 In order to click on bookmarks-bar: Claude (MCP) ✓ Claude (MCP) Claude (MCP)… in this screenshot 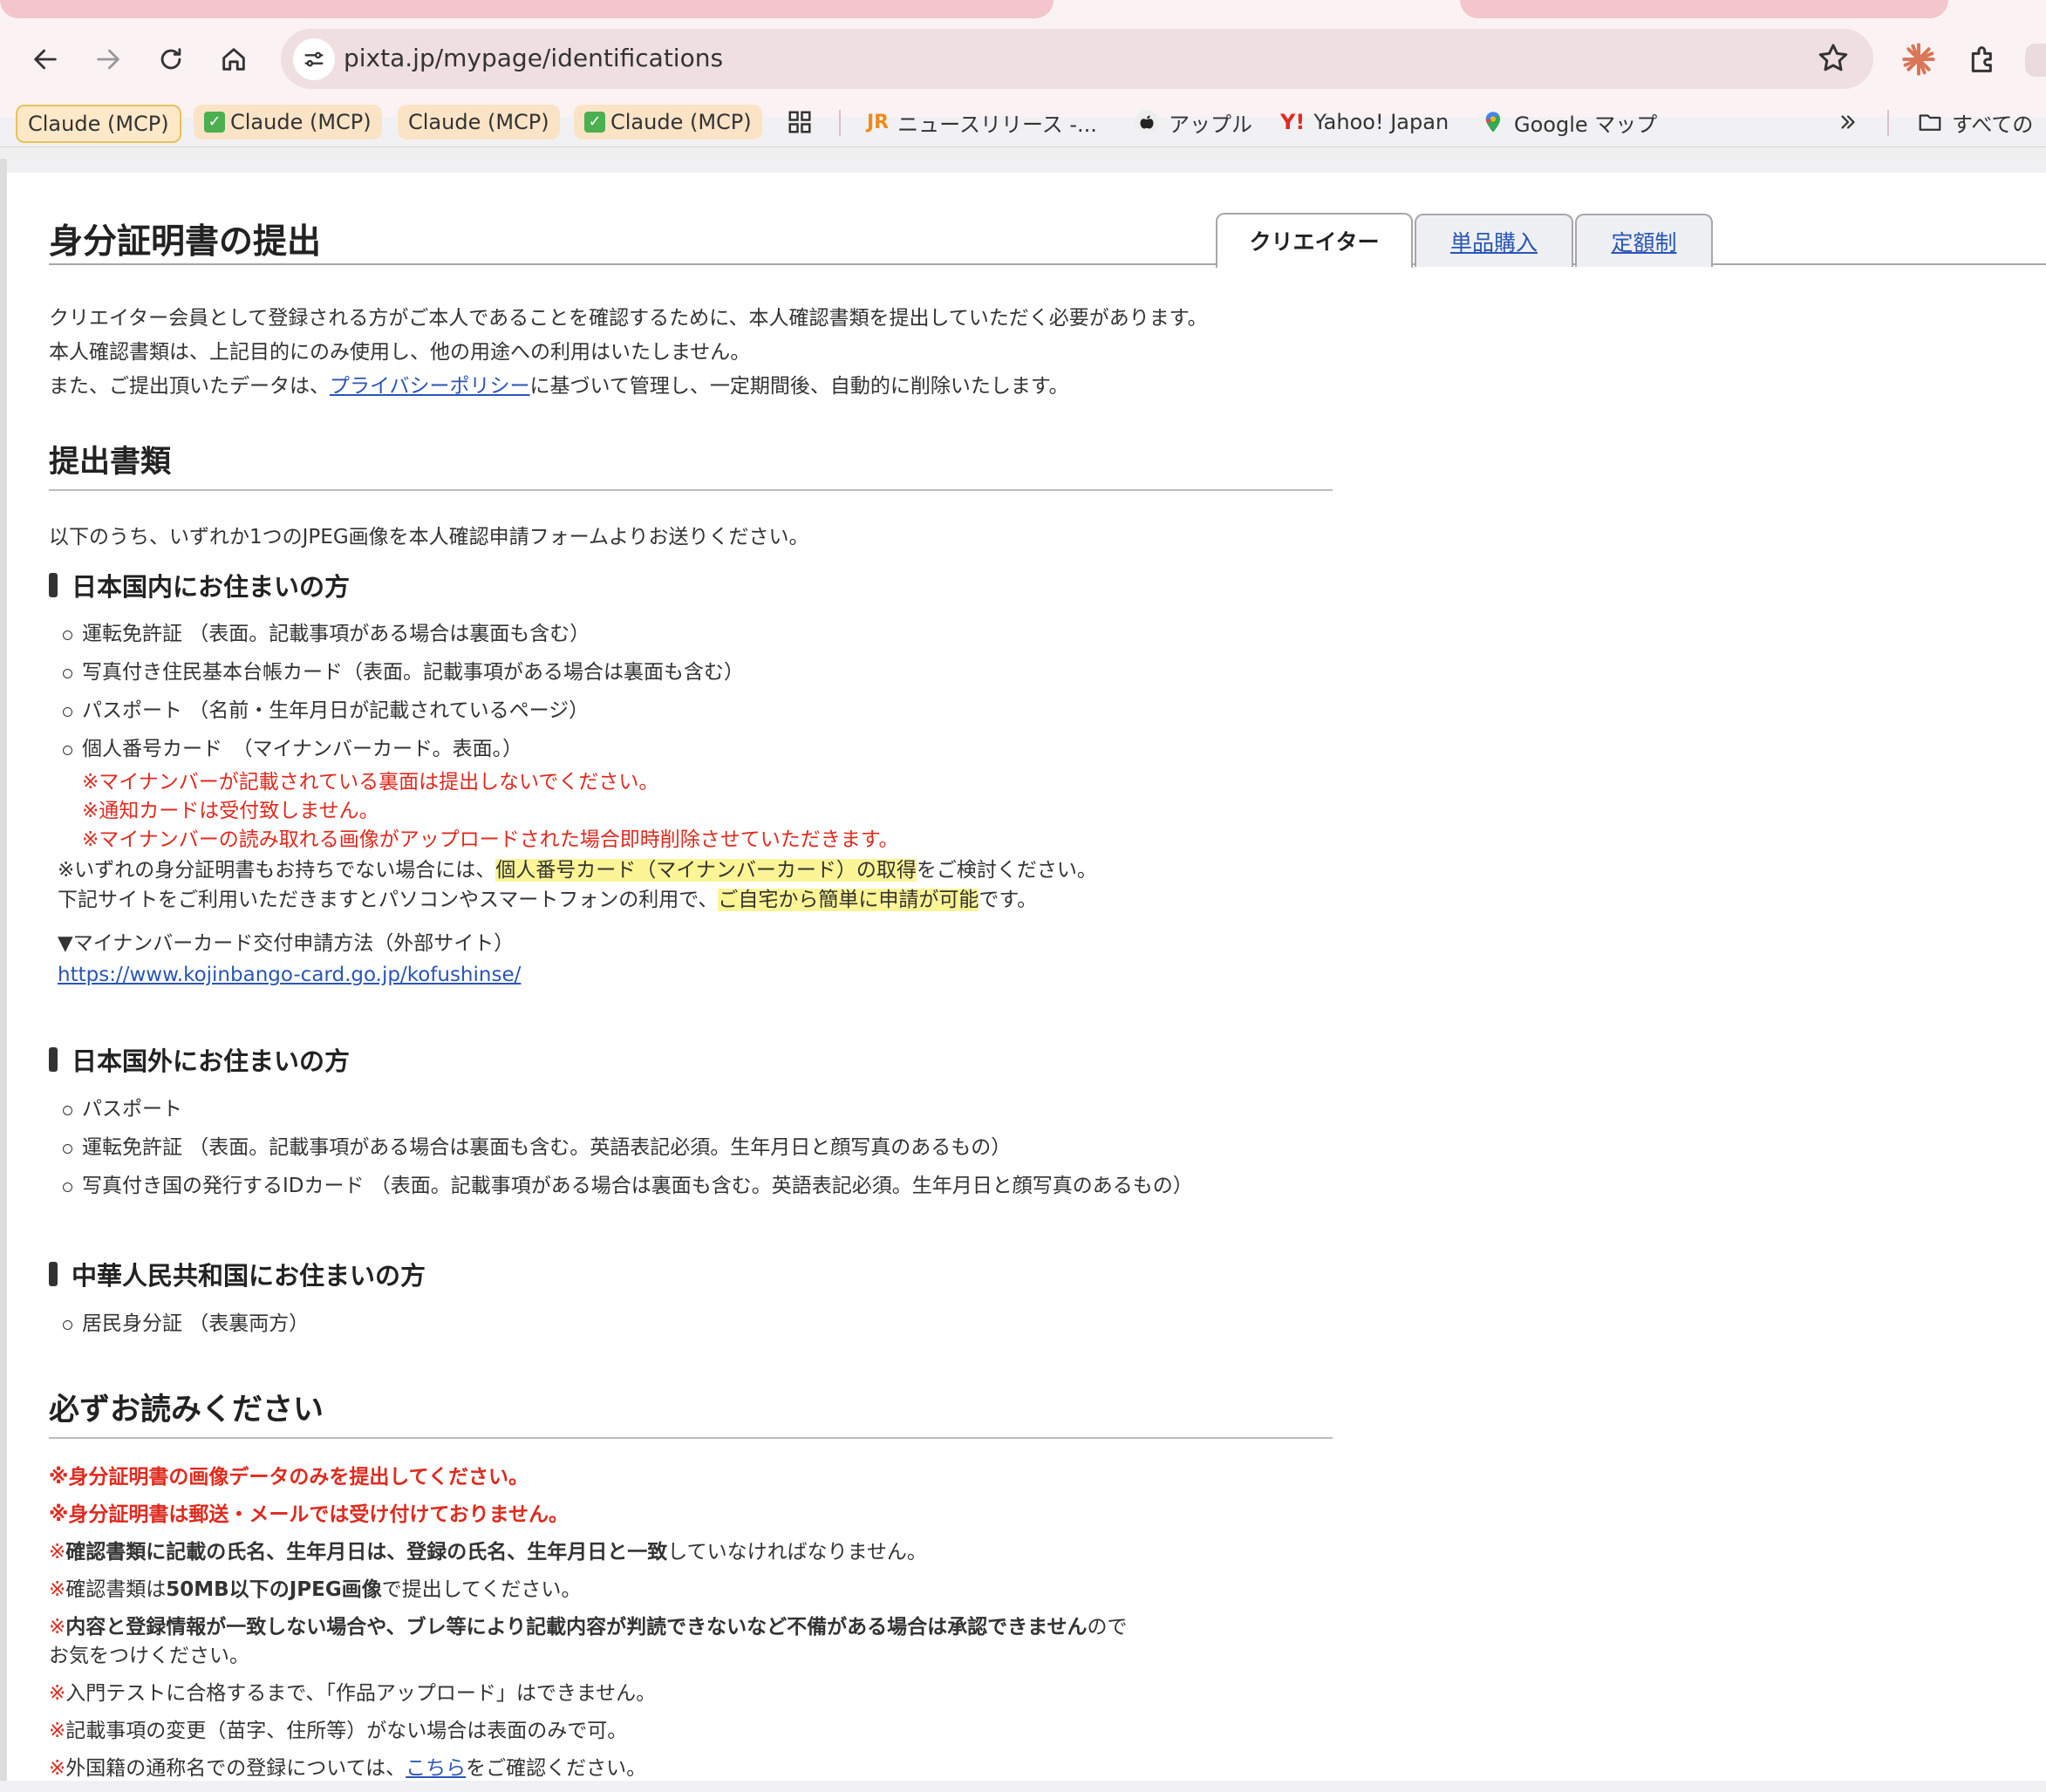, I will do `click(1023, 123)`.